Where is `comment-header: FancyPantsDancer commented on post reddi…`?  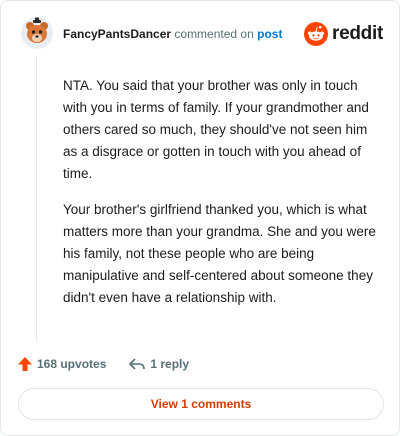
comment-header: FancyPantsDancer commented on post reddi… is located at coordinates (200, 35).